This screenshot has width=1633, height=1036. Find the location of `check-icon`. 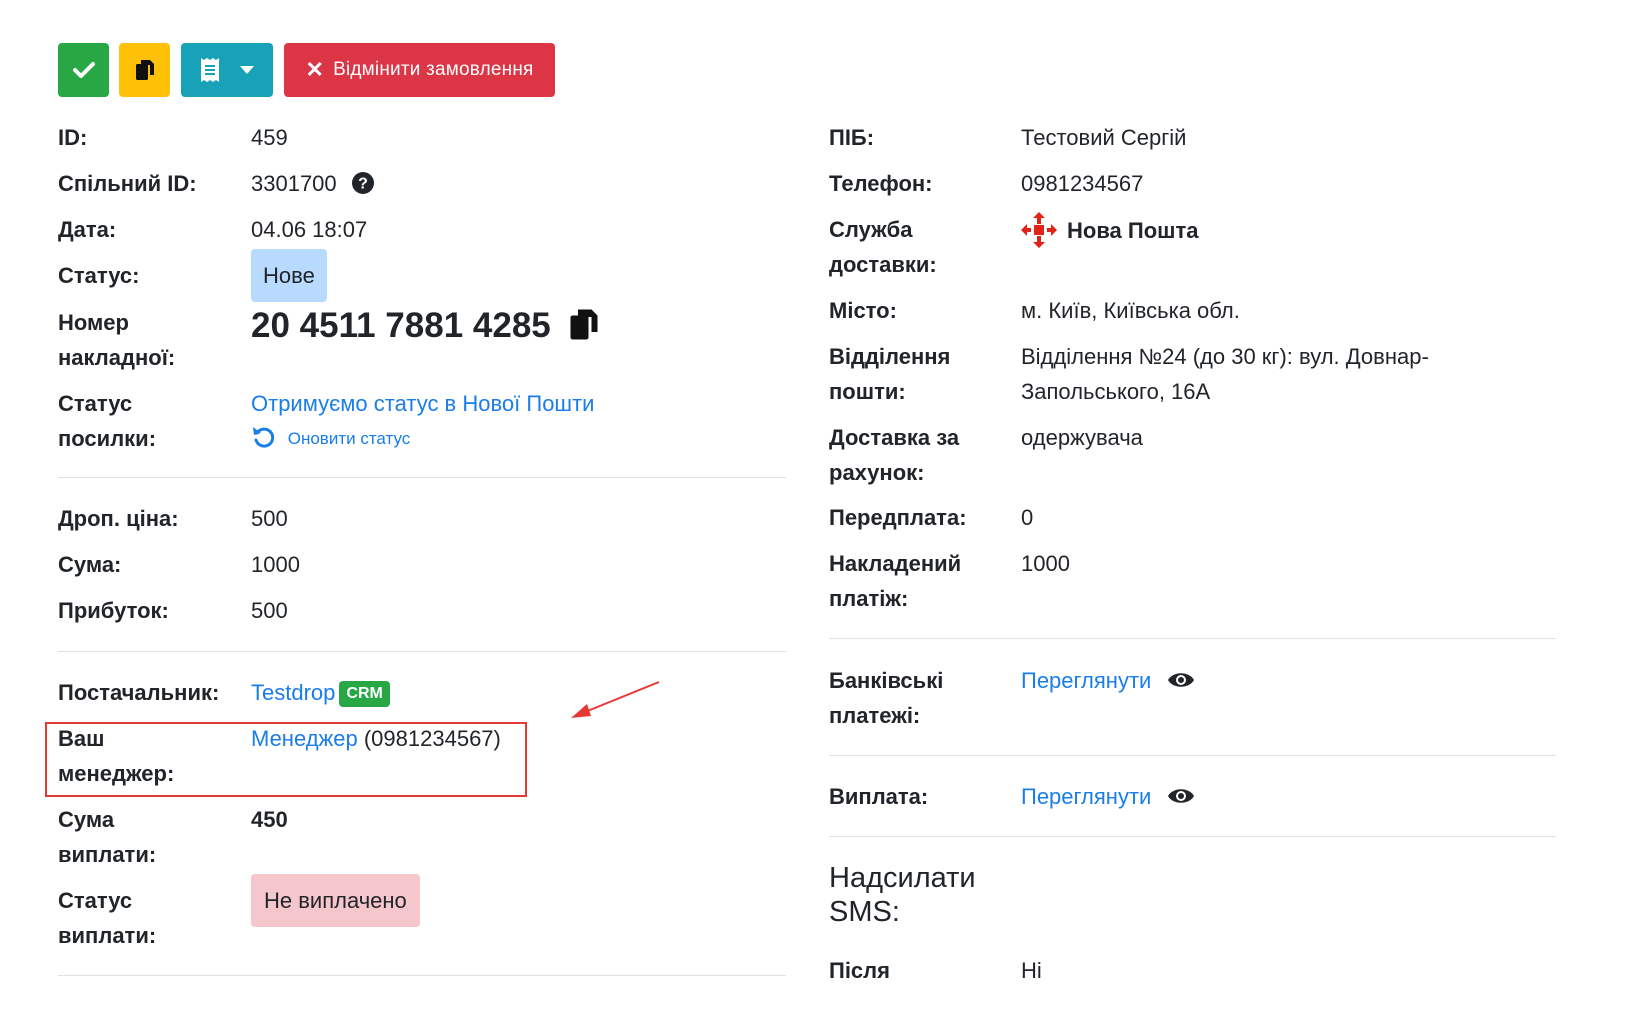

check-icon is located at coordinates (83, 70).